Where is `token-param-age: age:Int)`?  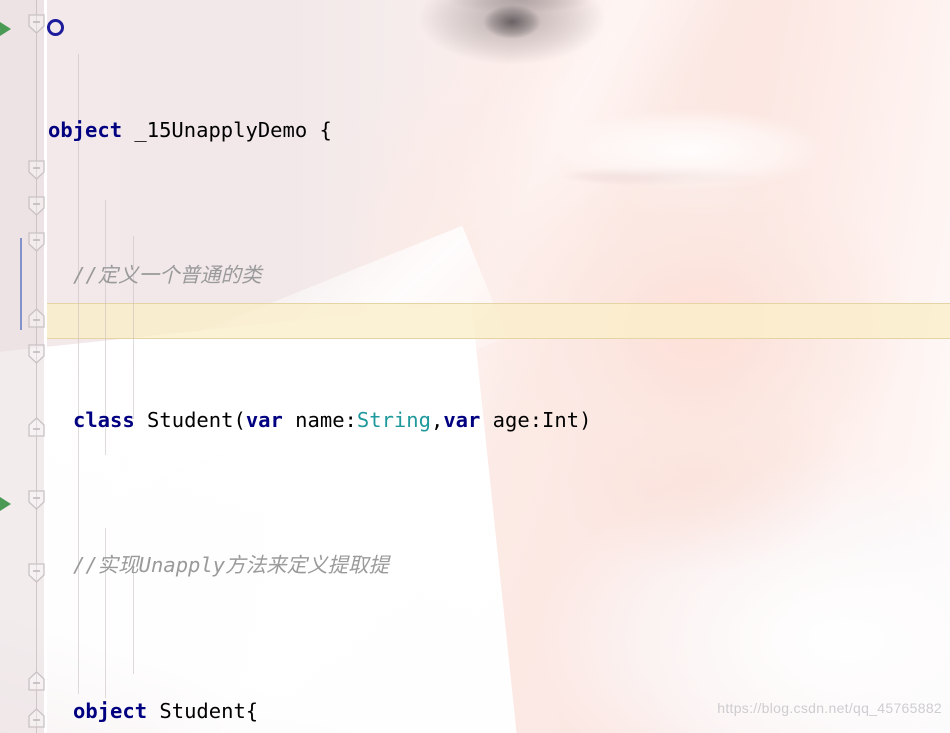 token-param-age: age:Int) is located at coordinates (536, 420).